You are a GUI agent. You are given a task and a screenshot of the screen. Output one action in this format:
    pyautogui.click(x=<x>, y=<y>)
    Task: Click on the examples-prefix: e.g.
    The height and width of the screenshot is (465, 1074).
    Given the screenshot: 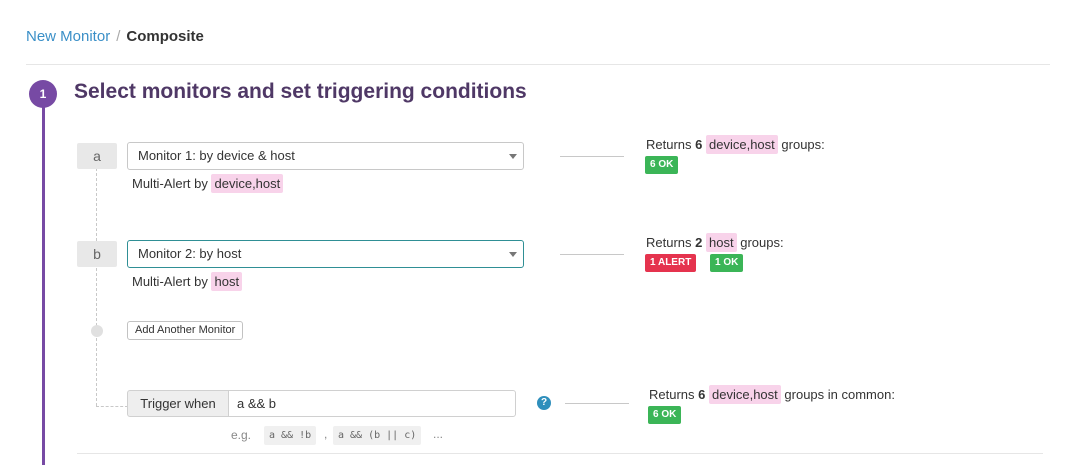 What is the action you would take?
    pyautogui.click(x=241, y=435)
    